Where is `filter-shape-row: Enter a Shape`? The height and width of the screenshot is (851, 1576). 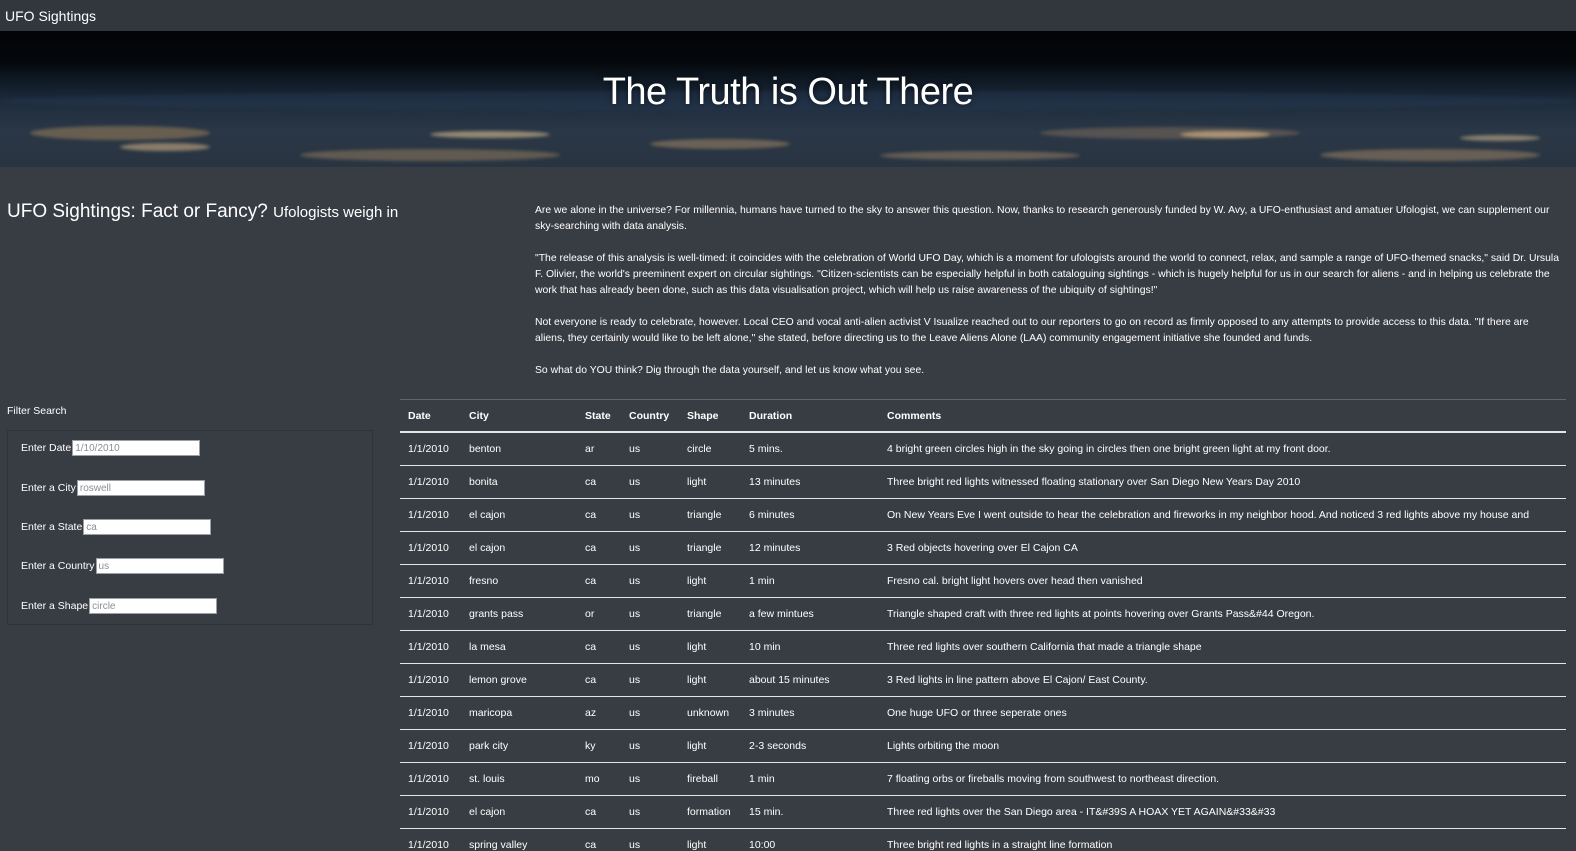
filter-shape-row: Enter a Shape is located at coordinates (119, 606).